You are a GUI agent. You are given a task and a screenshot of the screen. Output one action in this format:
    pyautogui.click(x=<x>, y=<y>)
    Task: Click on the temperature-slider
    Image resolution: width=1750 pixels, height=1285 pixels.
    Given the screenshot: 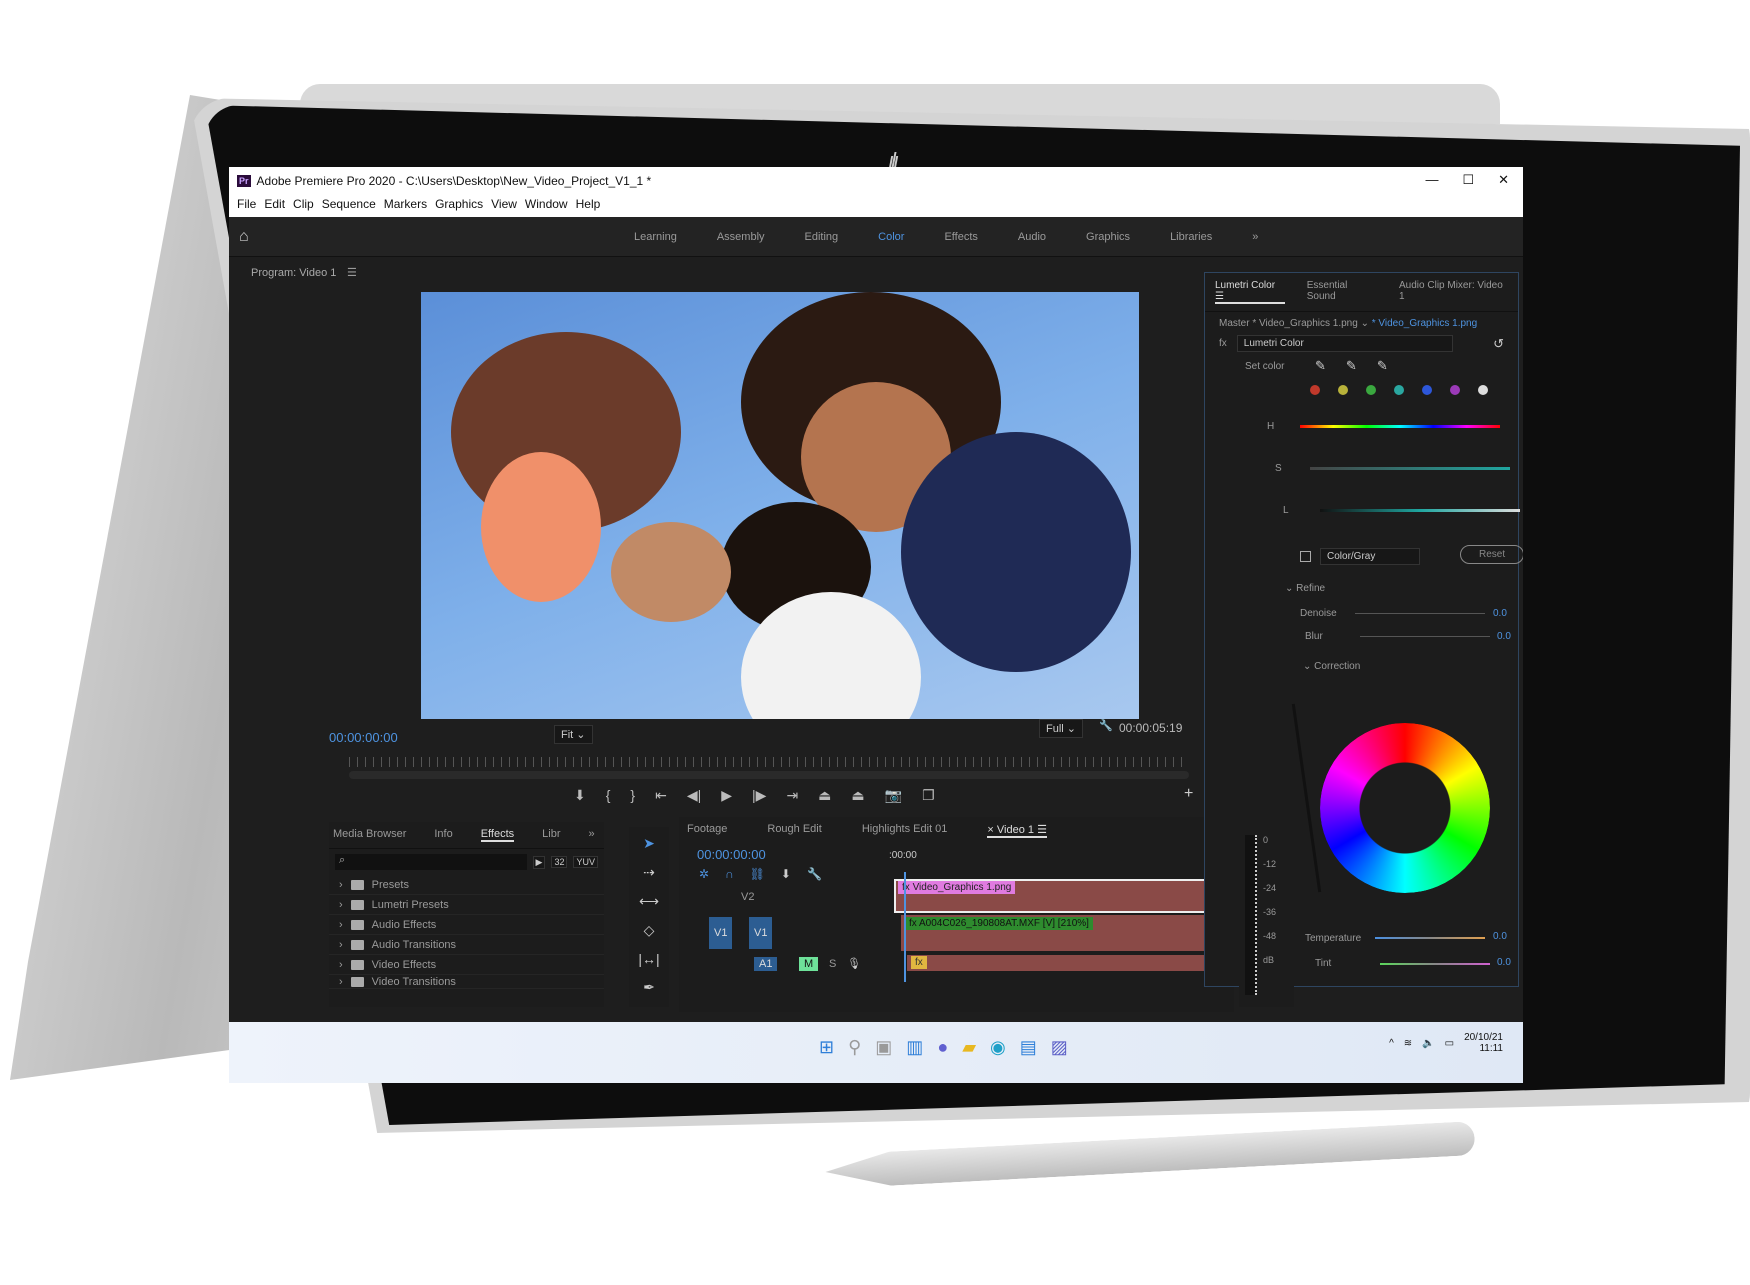 What is the action you would take?
    pyautogui.click(x=1430, y=938)
    